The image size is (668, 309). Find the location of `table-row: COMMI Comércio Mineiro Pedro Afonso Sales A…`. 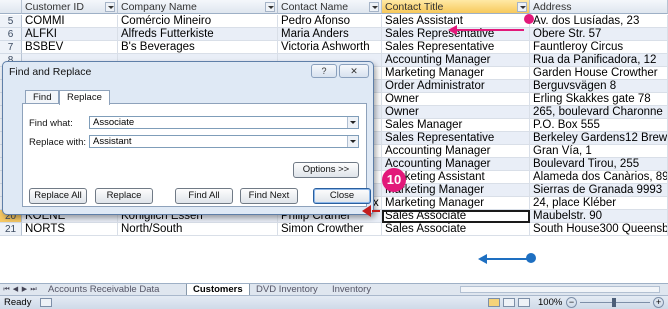

table-row: COMMI Comércio Mineiro Pedro Afonso Sales A… is located at coordinates (345, 21).